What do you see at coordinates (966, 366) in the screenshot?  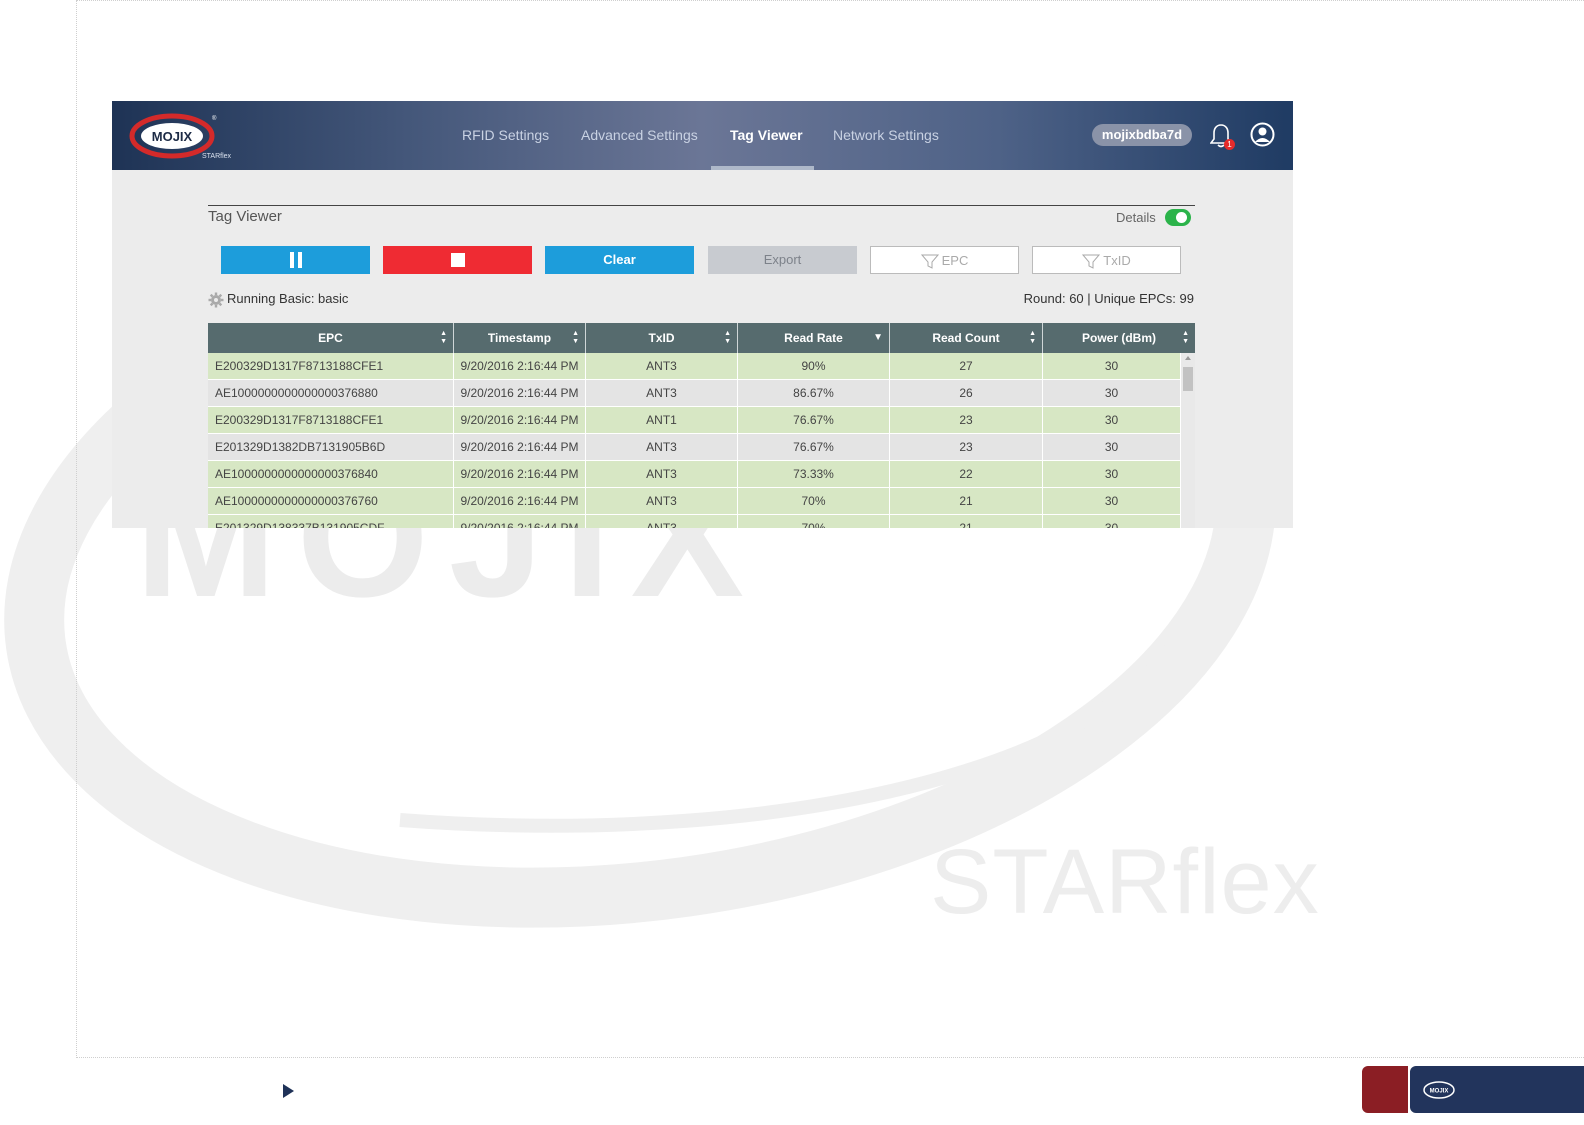 I see `cell-read-count: 27` at bounding box center [966, 366].